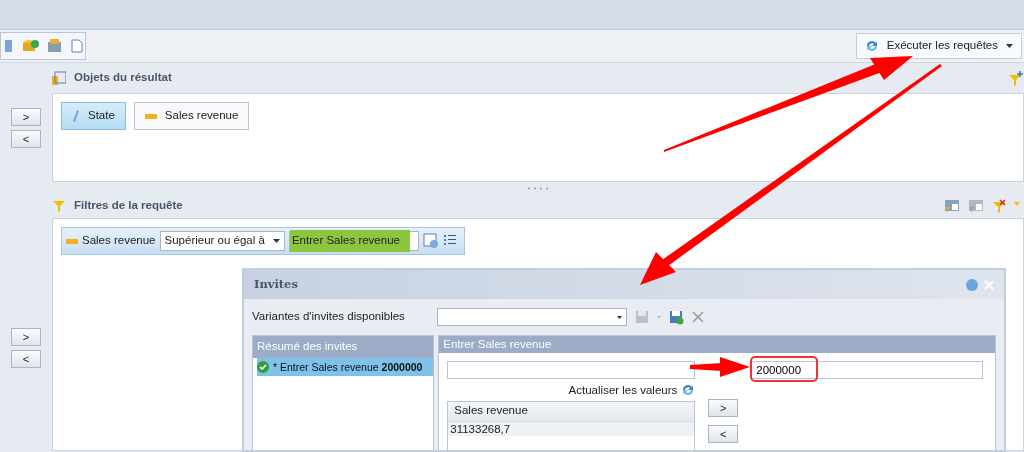 The width and height of the screenshot is (1024, 452). I want to click on list-icon, so click(9, 46).